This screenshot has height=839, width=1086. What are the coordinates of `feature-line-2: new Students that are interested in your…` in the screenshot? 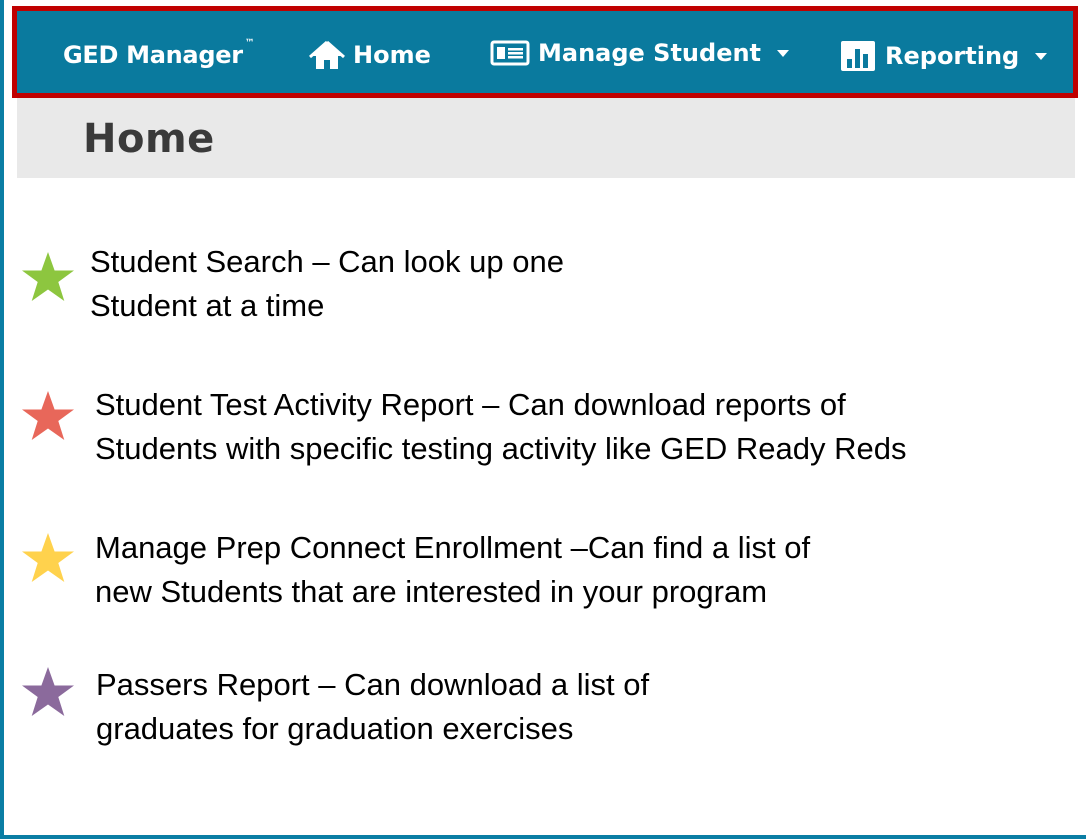 It's located at (431, 591).